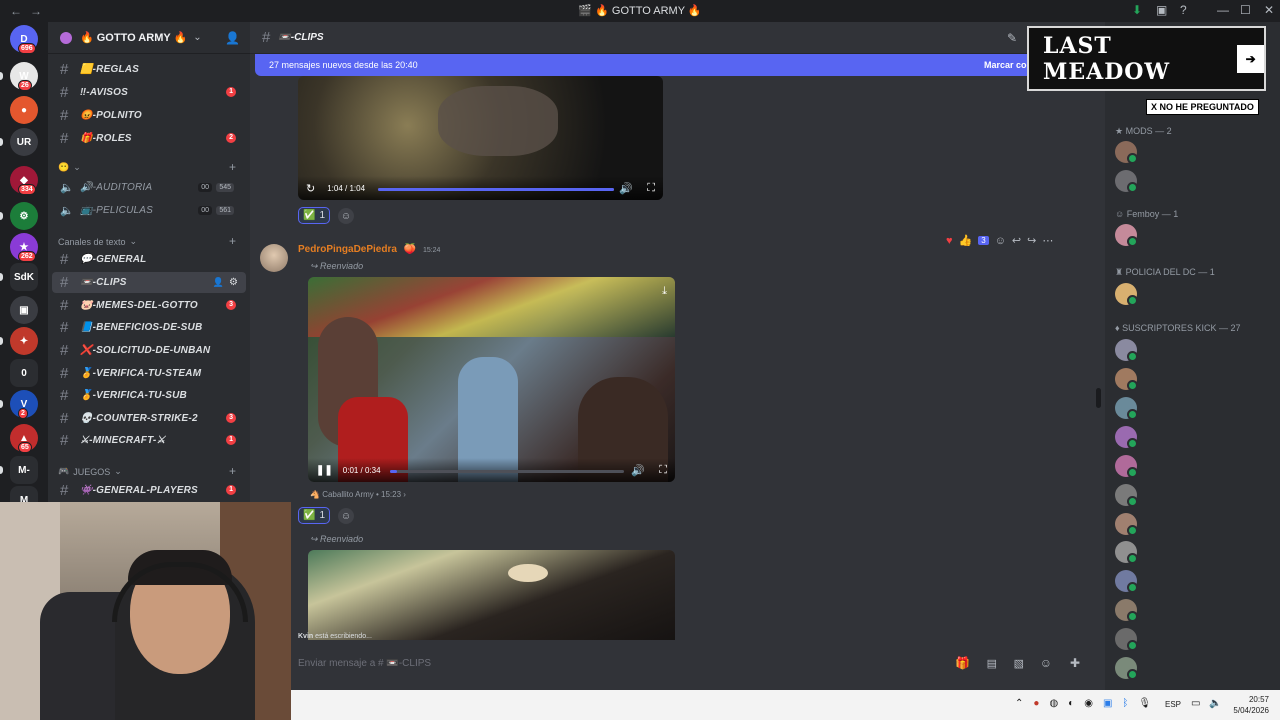 Image resolution: width=1280 pixels, height=720 pixels. What do you see at coordinates (149, 373) in the screenshot?
I see `channel-item: # 🏅-VERIFICA-TU-STEAM` at bounding box center [149, 373].